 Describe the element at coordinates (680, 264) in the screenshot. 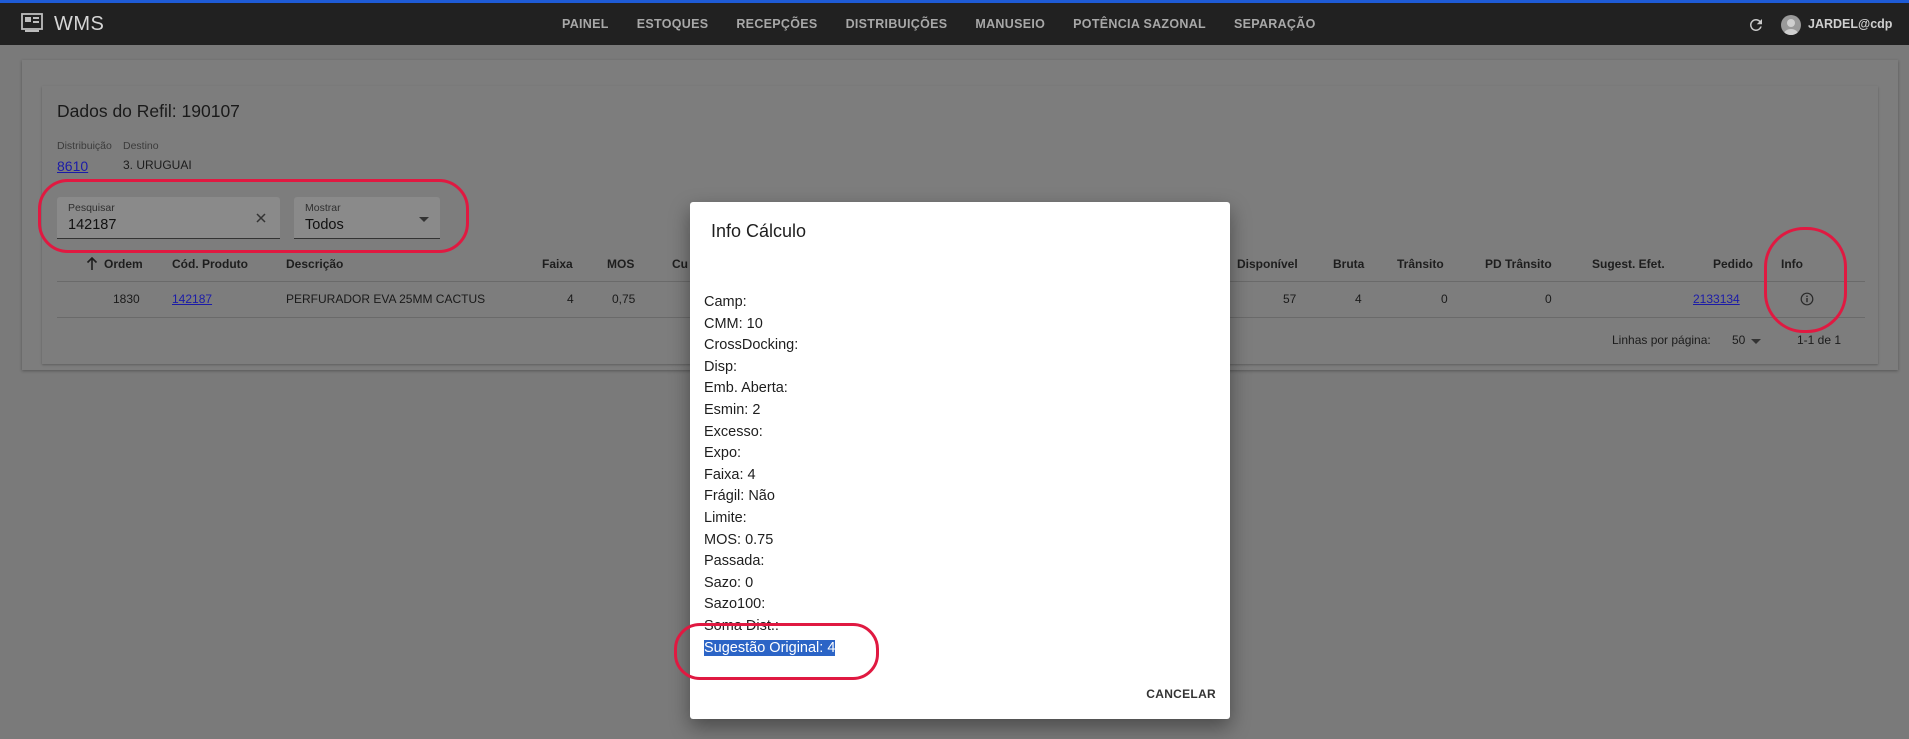

I see `col-header-cu: Cu` at that location.